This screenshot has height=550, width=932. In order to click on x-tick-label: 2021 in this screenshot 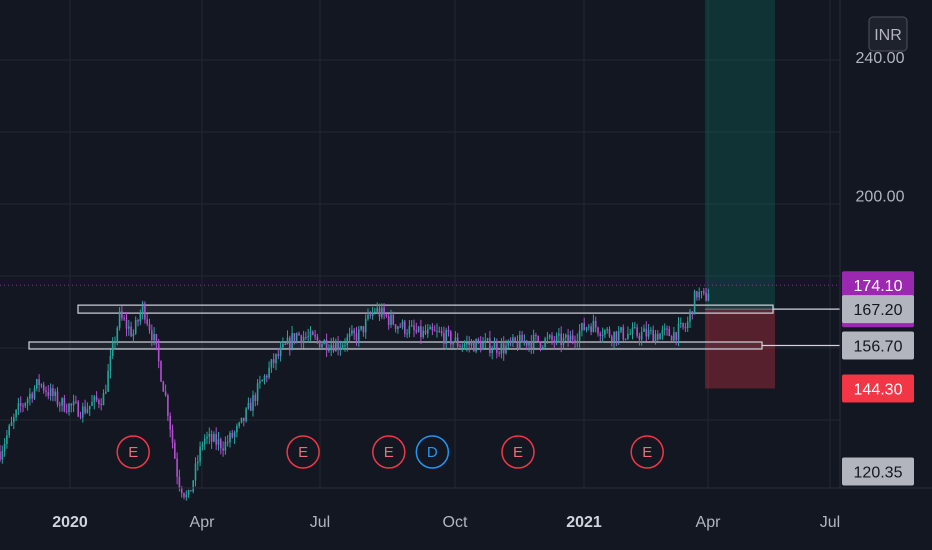, I will do `click(584, 522)`.